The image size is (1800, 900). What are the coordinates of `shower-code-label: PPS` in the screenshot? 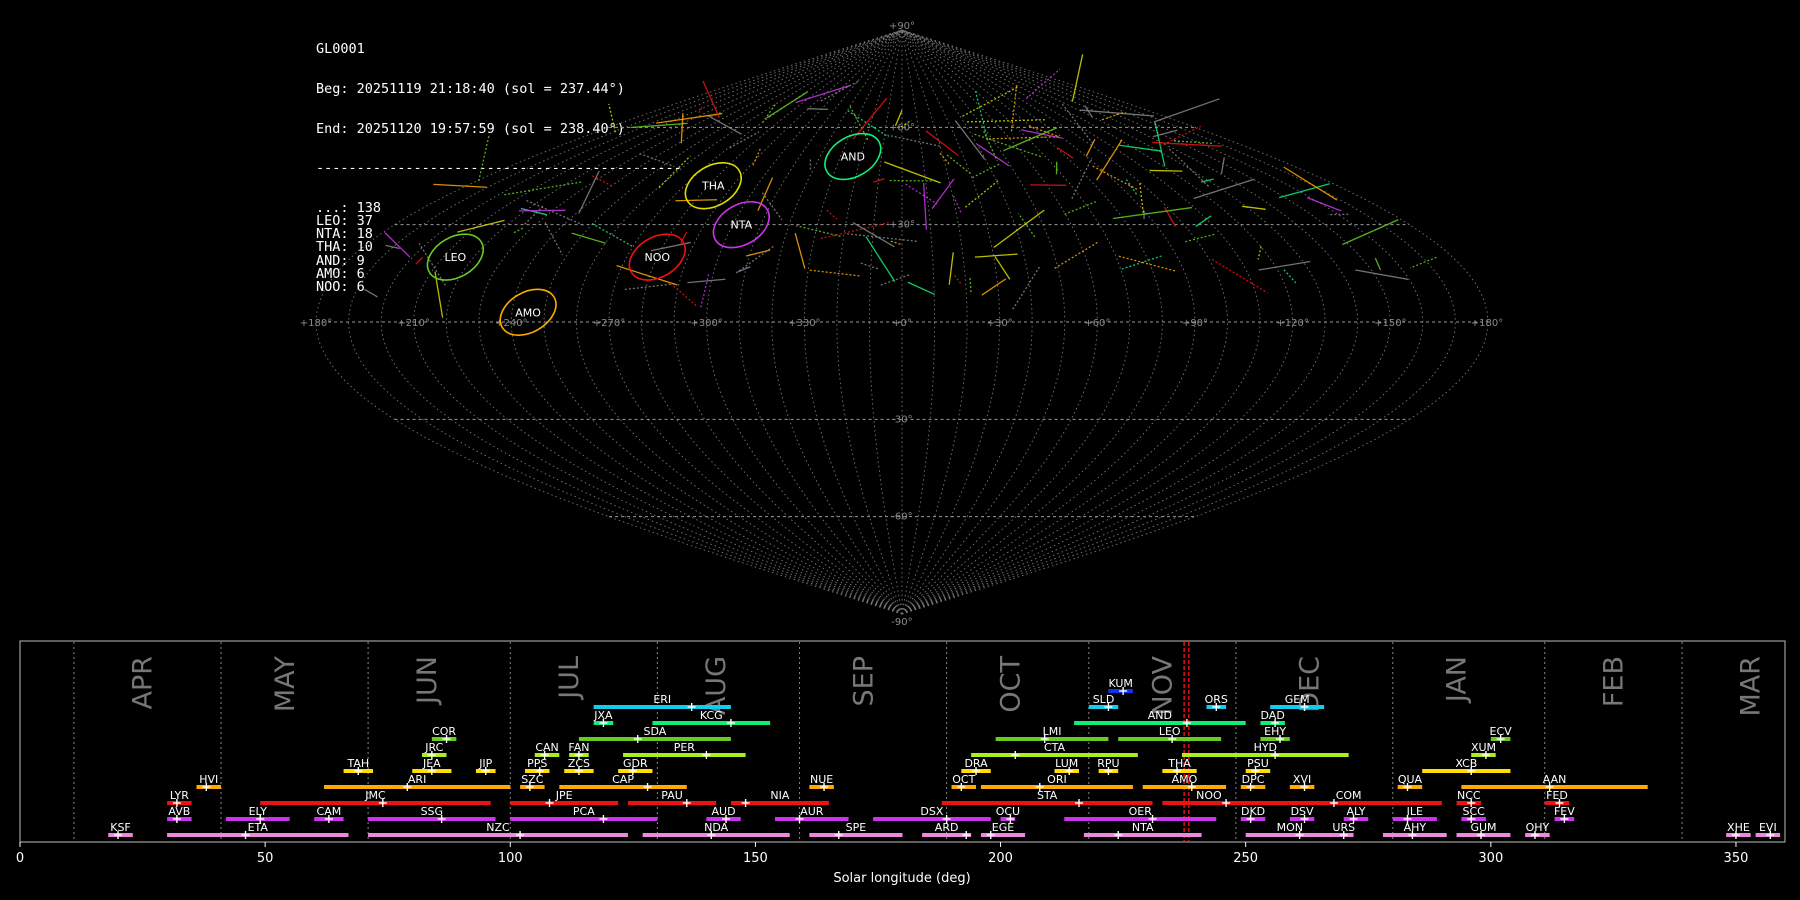 It's located at (537, 763).